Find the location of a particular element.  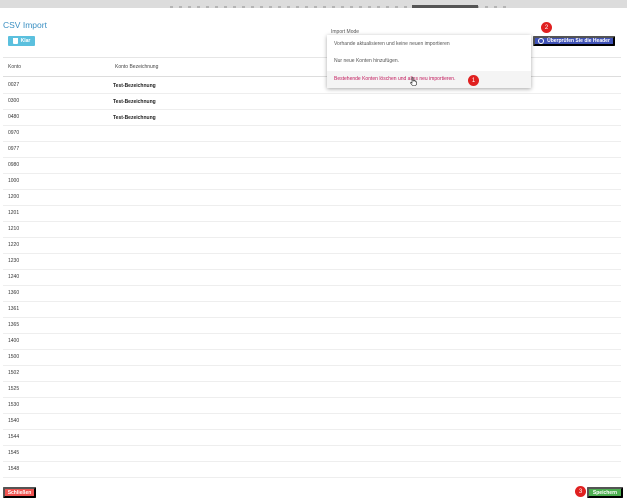

page-title: CSV Import is located at coordinates (25, 25).